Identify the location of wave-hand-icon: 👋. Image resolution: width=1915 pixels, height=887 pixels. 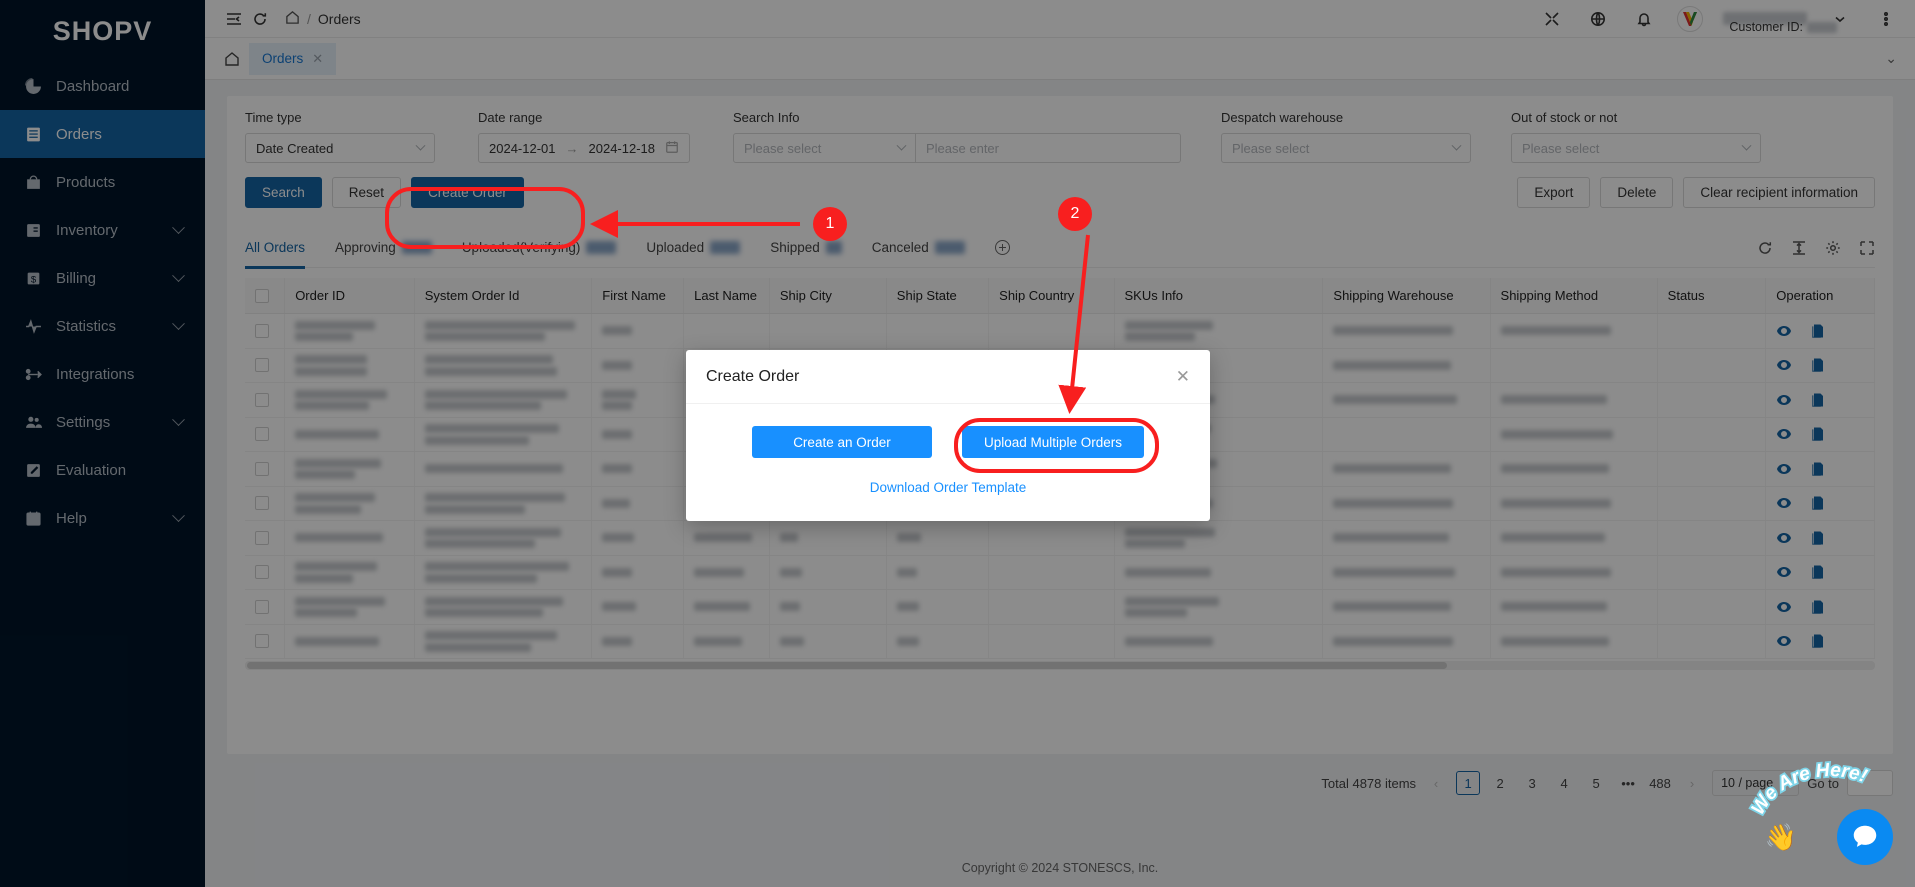
(1780, 837).